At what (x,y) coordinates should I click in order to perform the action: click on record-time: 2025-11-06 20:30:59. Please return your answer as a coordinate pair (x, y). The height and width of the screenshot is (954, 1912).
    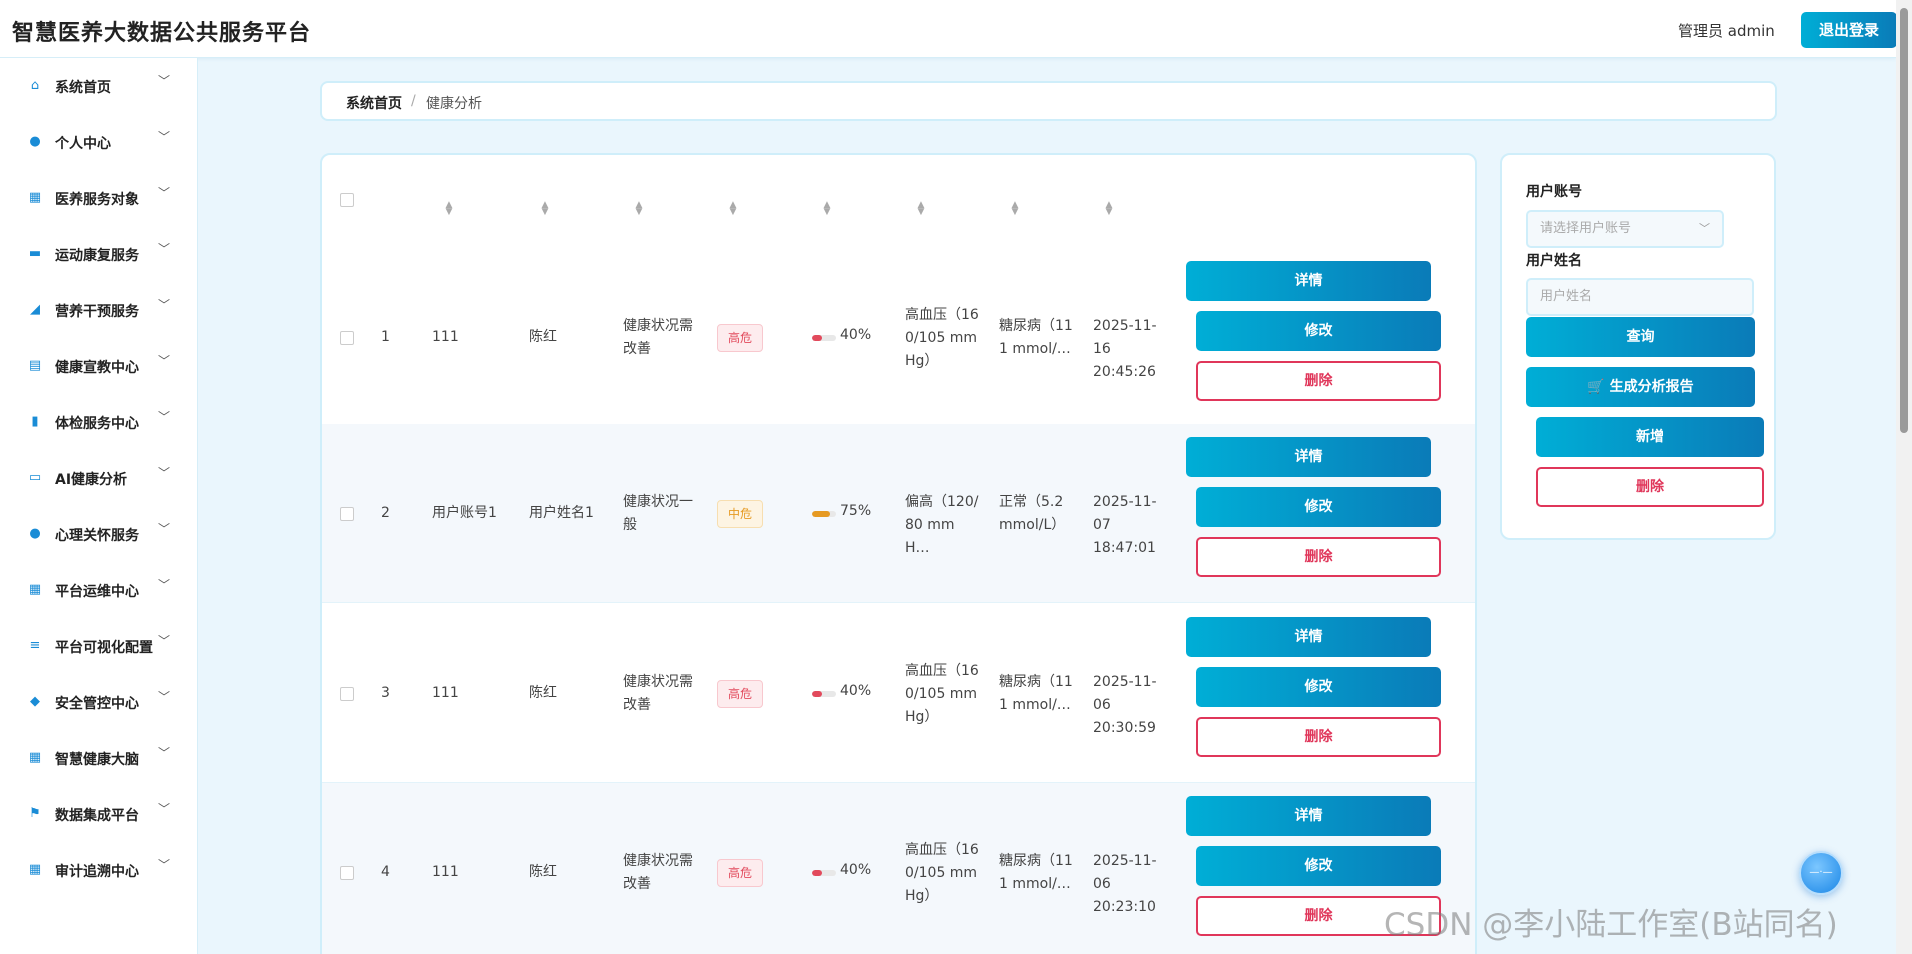
    Looking at the image, I should click on (1125, 705).